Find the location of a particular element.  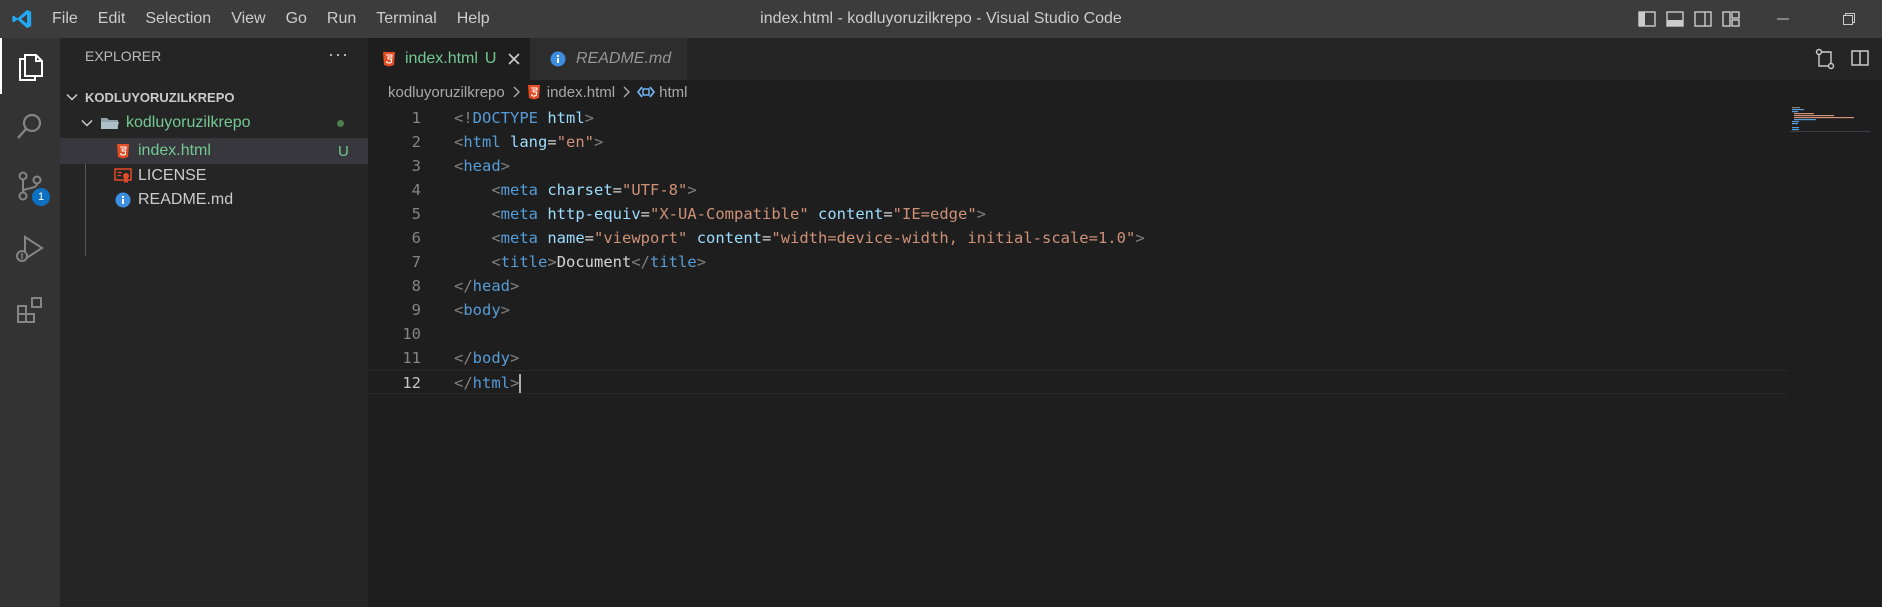

html5-icon is located at coordinates (123, 151).